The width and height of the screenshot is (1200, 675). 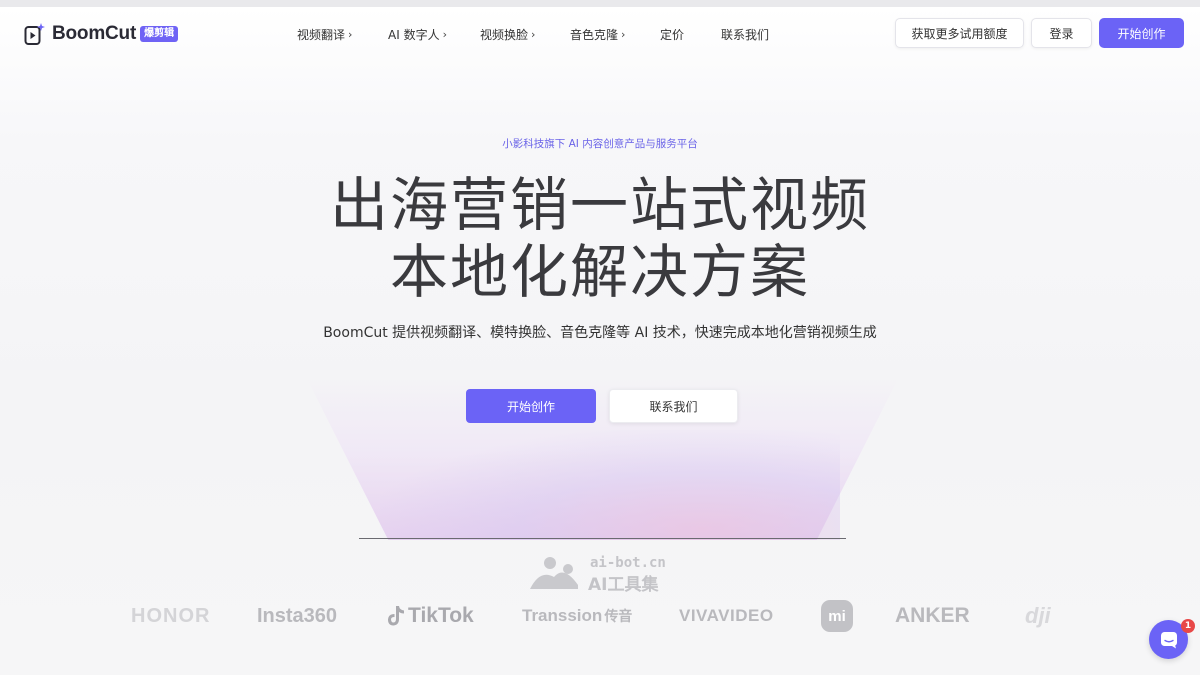 I want to click on chat-unread-badge: 1, so click(x=1188, y=626).